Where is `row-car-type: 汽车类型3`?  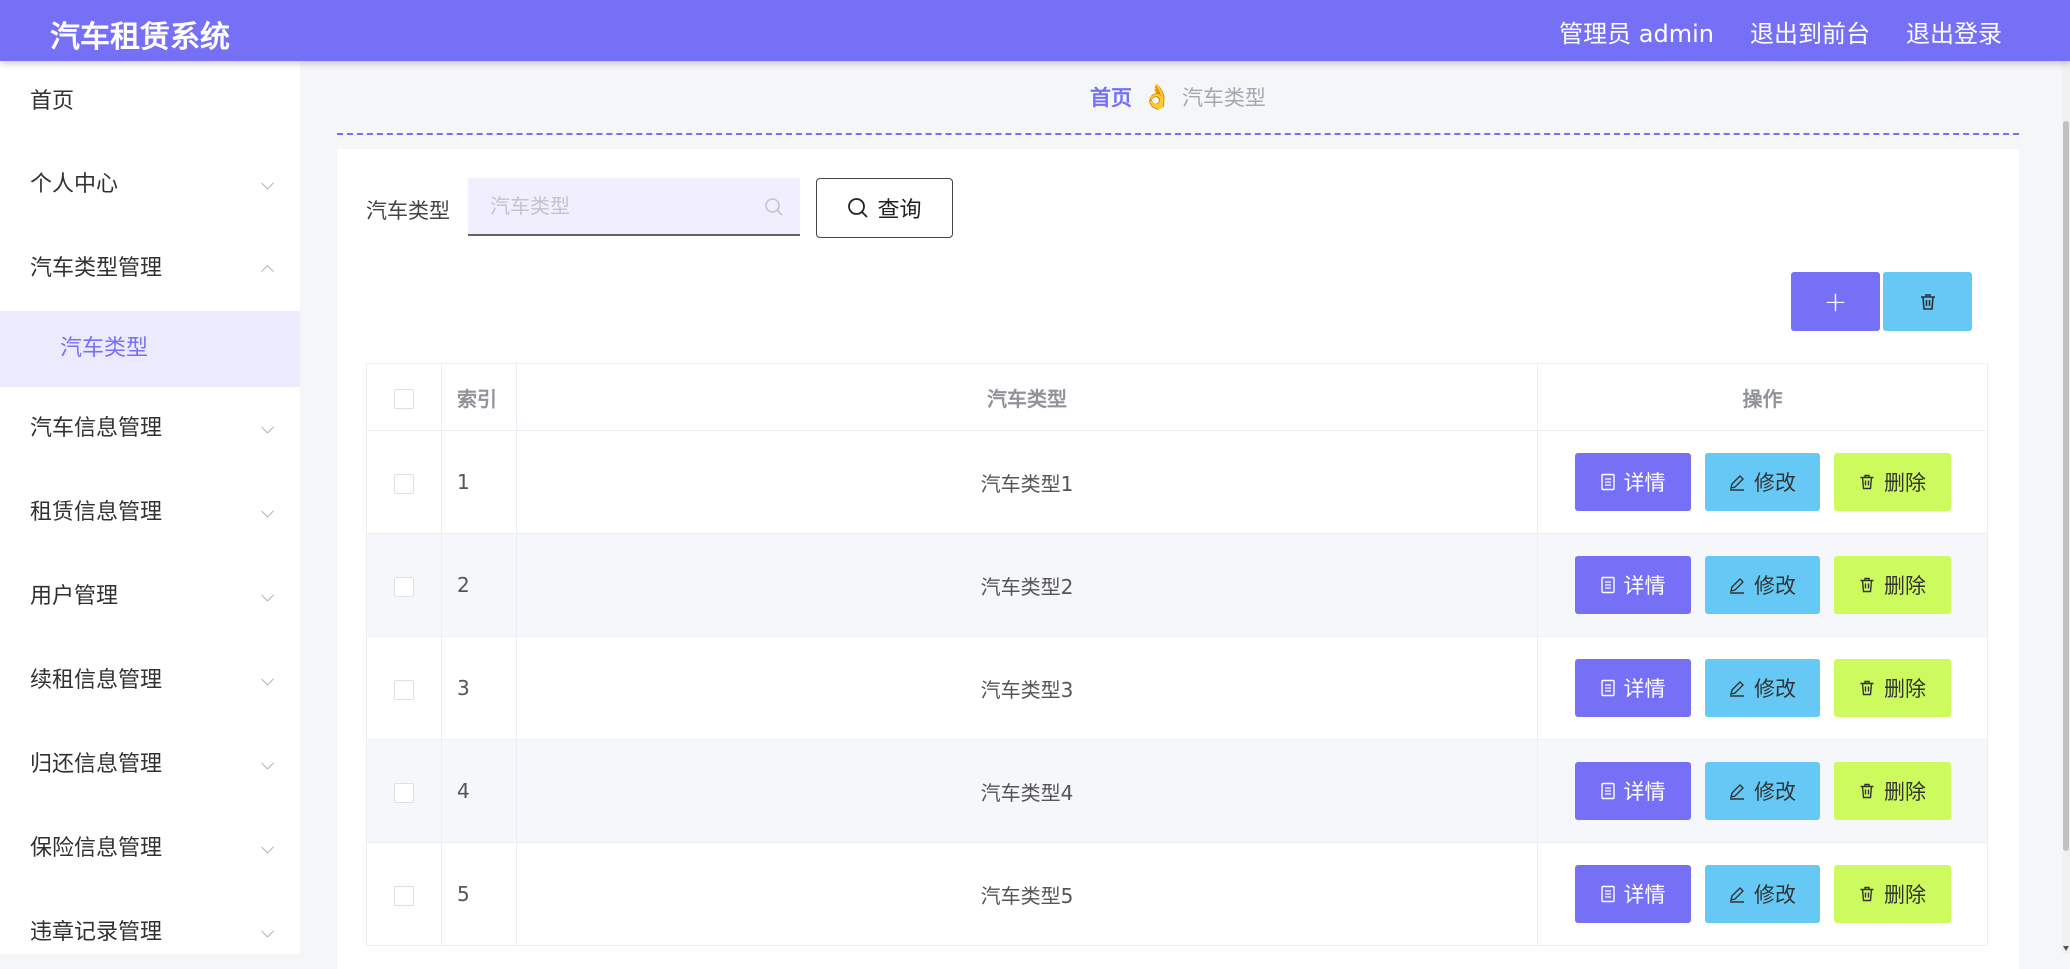
row-car-type: 汽车类型3 is located at coordinates (1027, 688).